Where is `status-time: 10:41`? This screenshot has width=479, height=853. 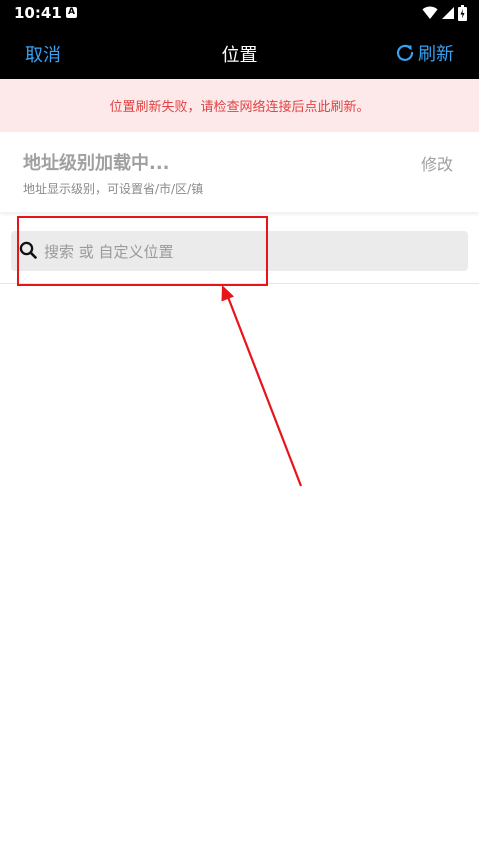
status-time: 10:41 is located at coordinates (38, 13).